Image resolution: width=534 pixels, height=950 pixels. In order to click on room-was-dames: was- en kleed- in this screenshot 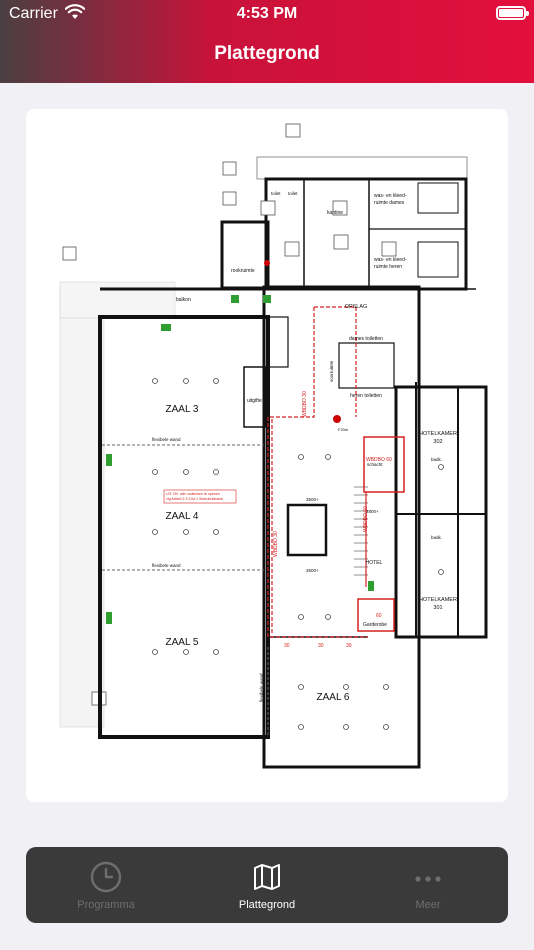, I will do `click(390, 196)`.